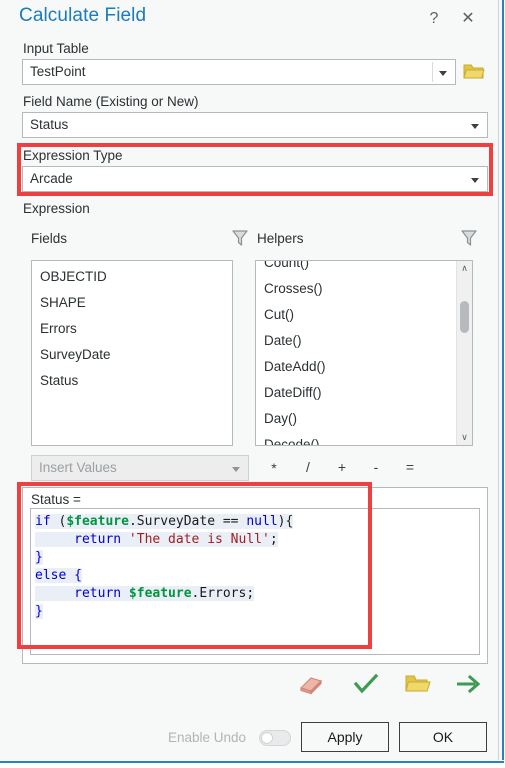 The image size is (505, 768). I want to click on list-item: Errors, so click(132, 329).